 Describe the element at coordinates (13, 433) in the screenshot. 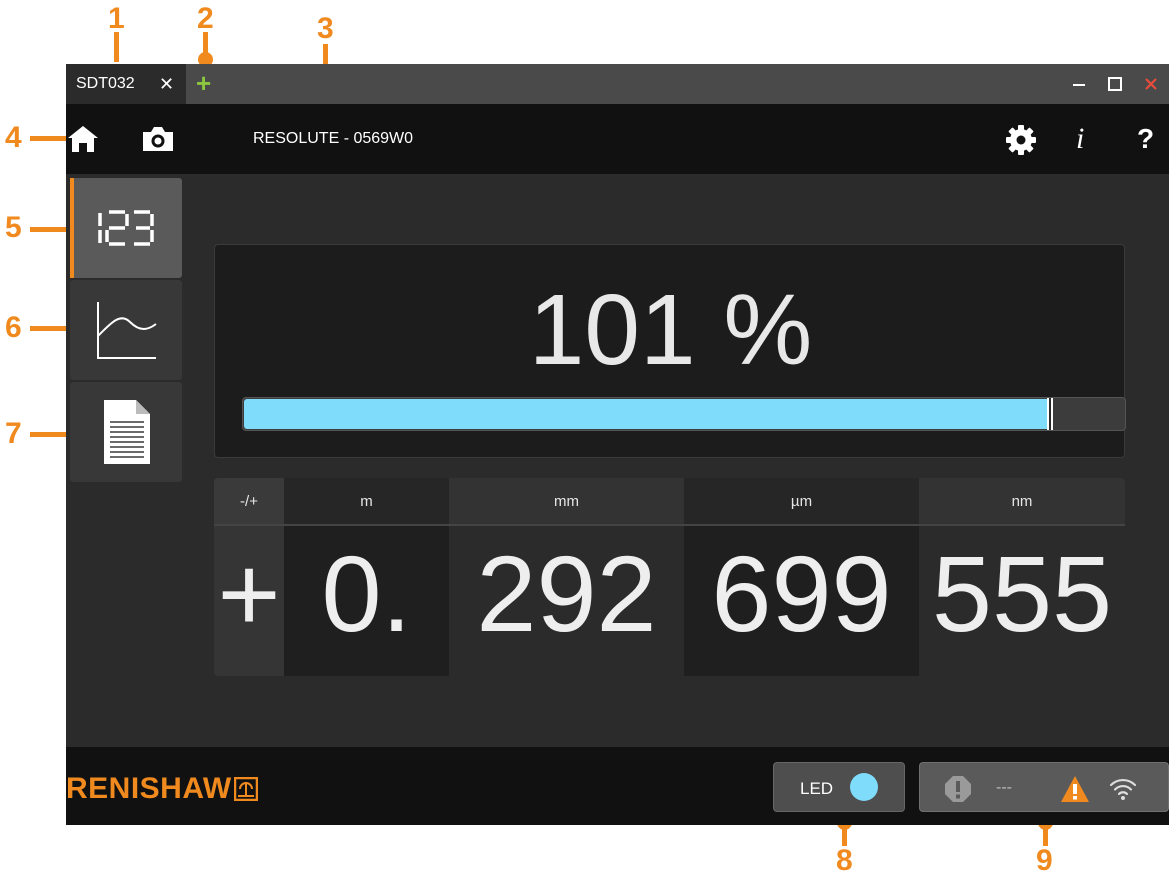

I see `callout-number: 7` at that location.